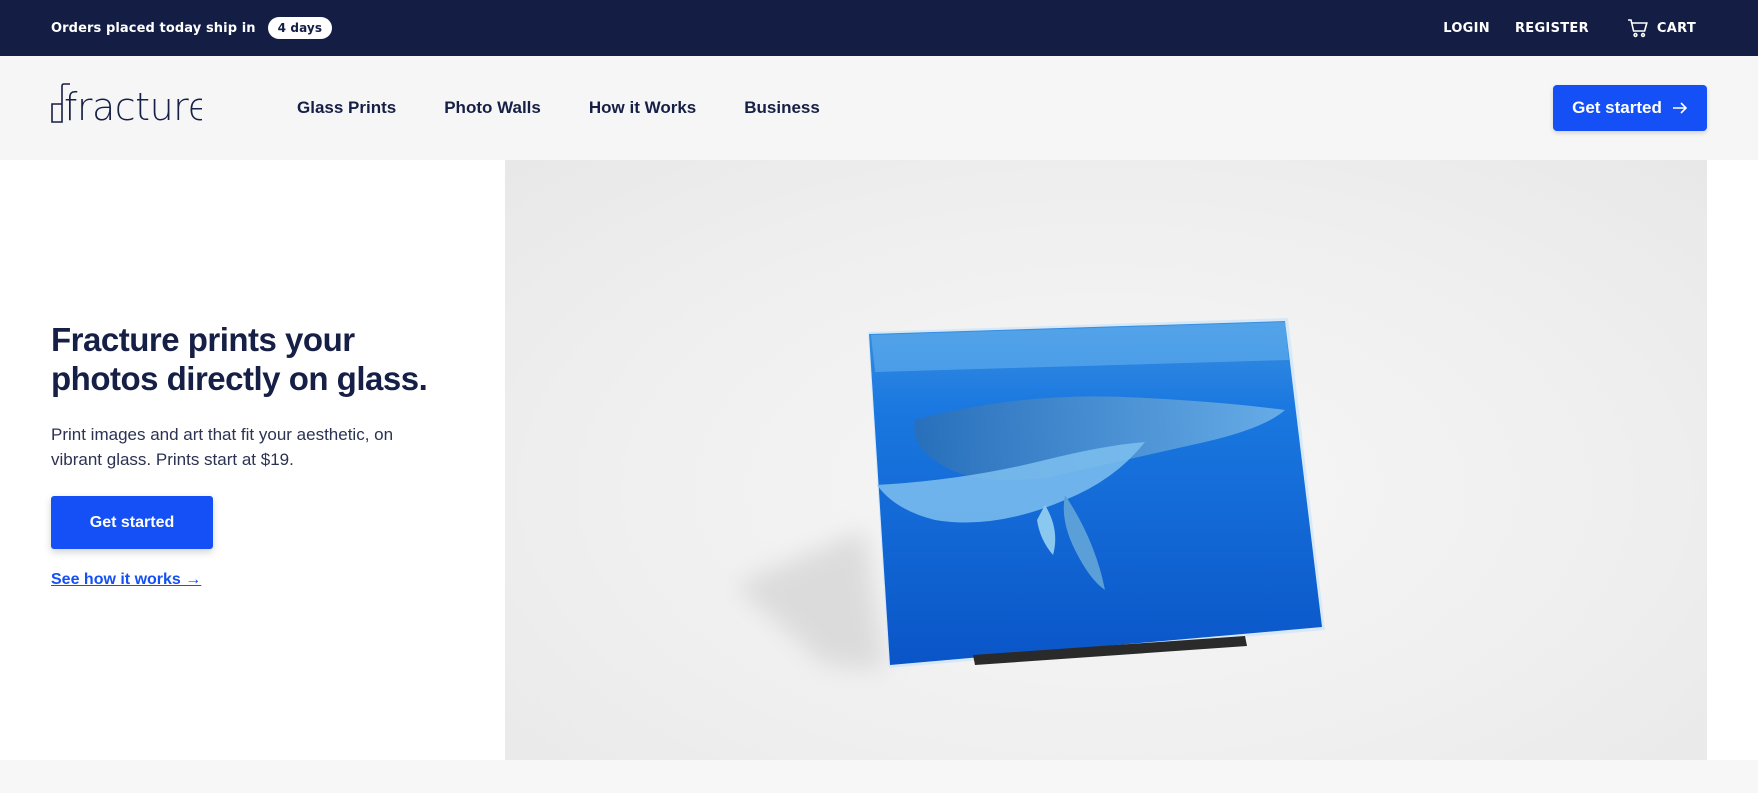 The image size is (1758, 793). What do you see at coordinates (492, 108) in the screenshot?
I see `menu-item-photo-walls: Photo Walls` at bounding box center [492, 108].